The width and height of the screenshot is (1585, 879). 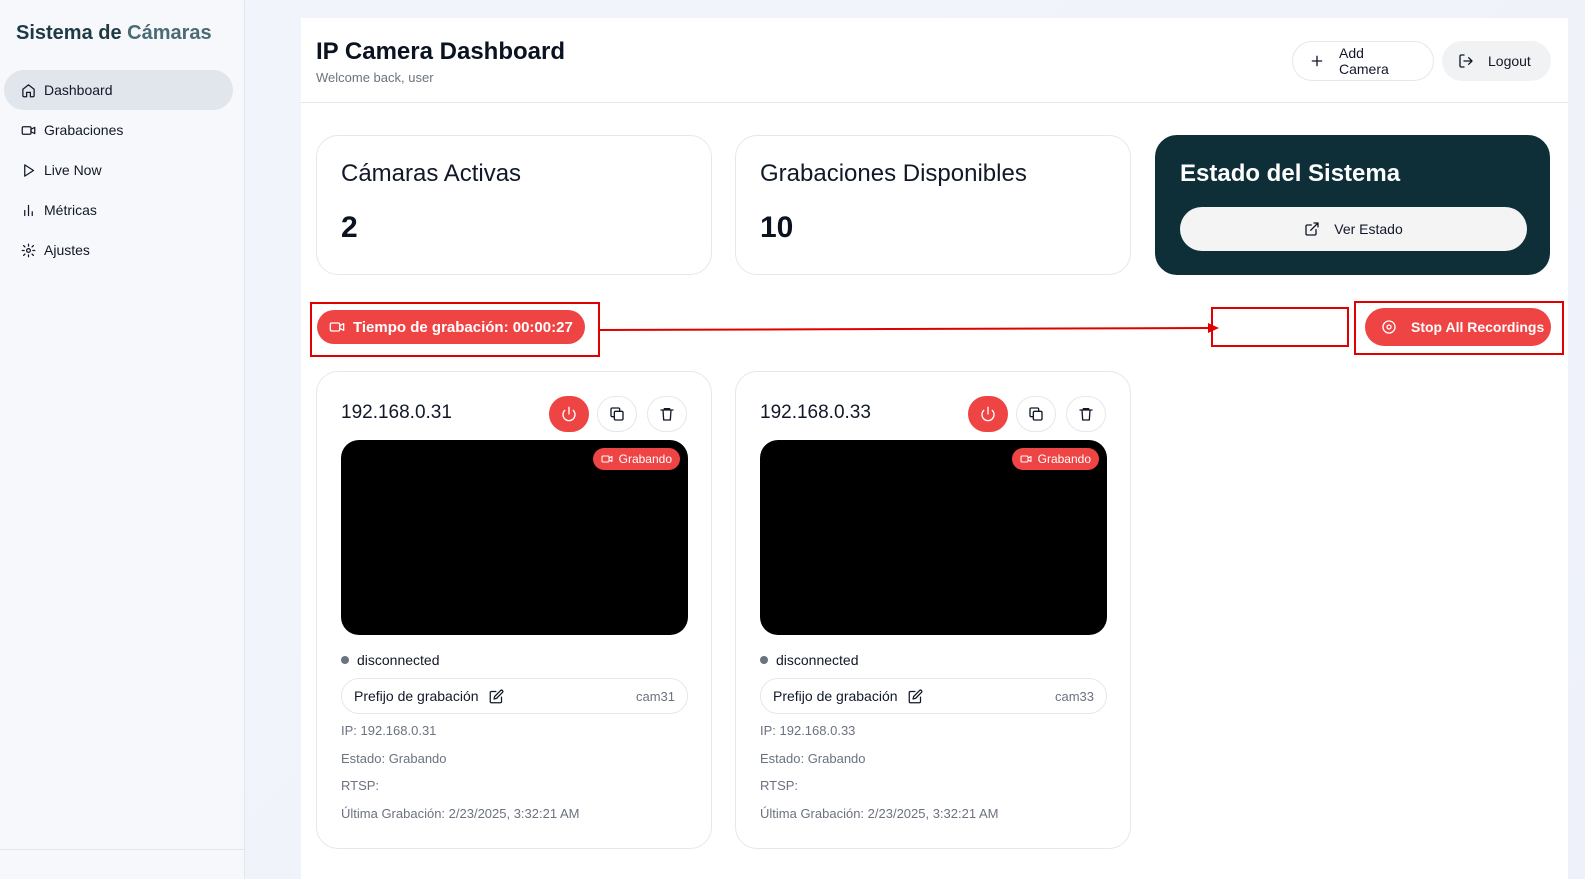 What do you see at coordinates (396, 412) in the screenshot?
I see `camera-ip-title: 192.168.0.31` at bounding box center [396, 412].